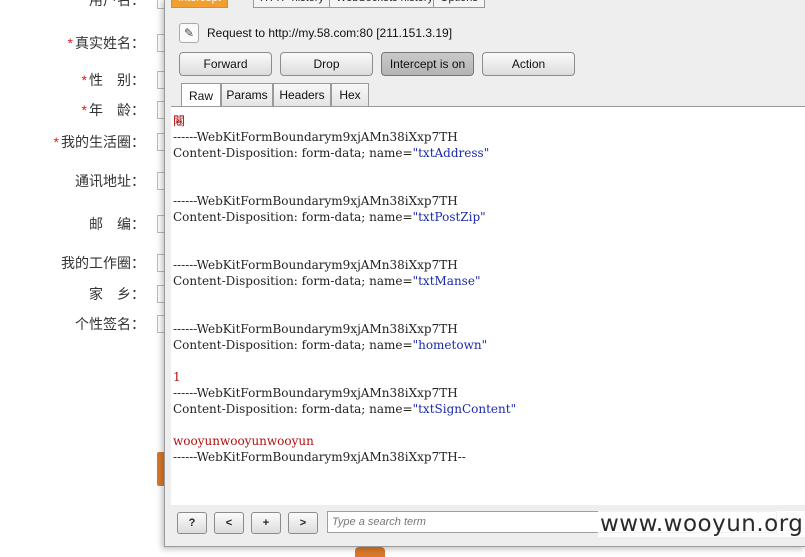 The height and width of the screenshot is (557, 805). What do you see at coordinates (110, 324) in the screenshot?
I see `form-label: 个性签名：` at bounding box center [110, 324].